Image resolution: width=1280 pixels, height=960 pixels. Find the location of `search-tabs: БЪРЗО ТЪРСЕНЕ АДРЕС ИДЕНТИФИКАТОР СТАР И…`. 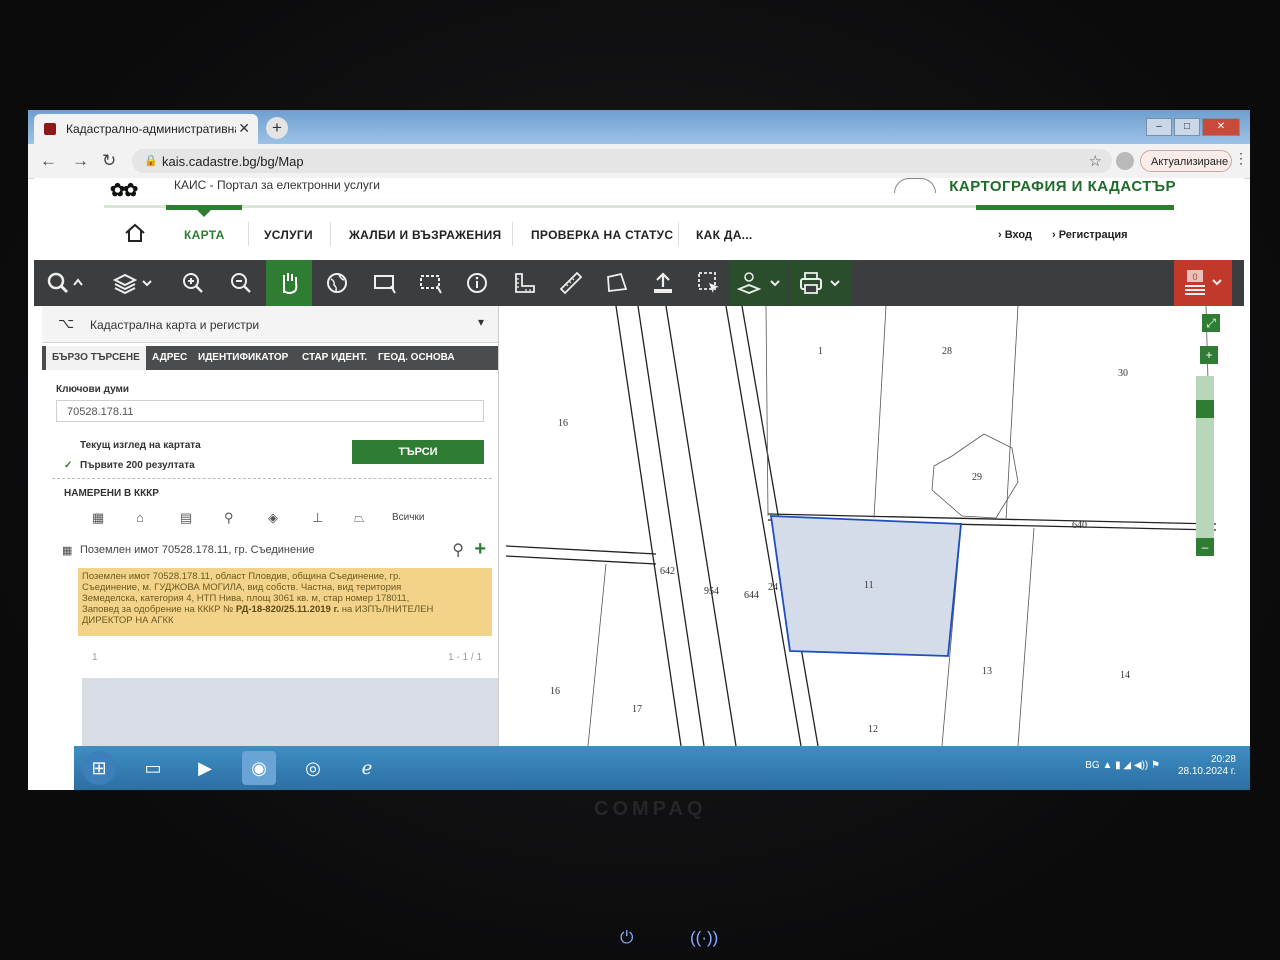

search-tabs: БЪРЗО ТЪРСЕНЕ АДРЕС ИДЕНТИФИКАТОР СТАР И… is located at coordinates (270, 358).